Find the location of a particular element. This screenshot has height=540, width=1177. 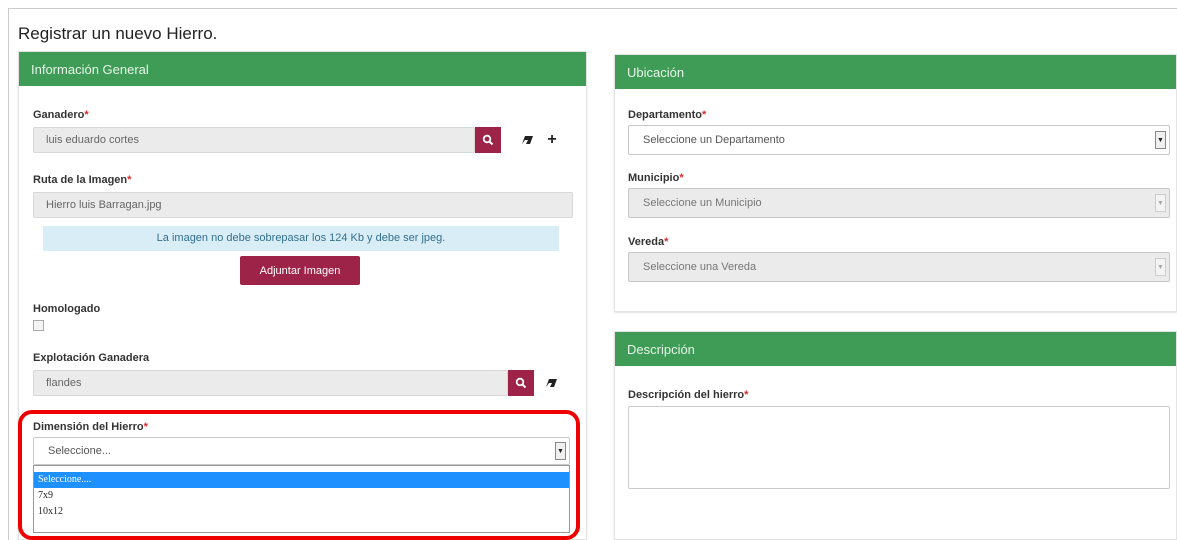

explotacion-search-button is located at coordinates (521, 383).